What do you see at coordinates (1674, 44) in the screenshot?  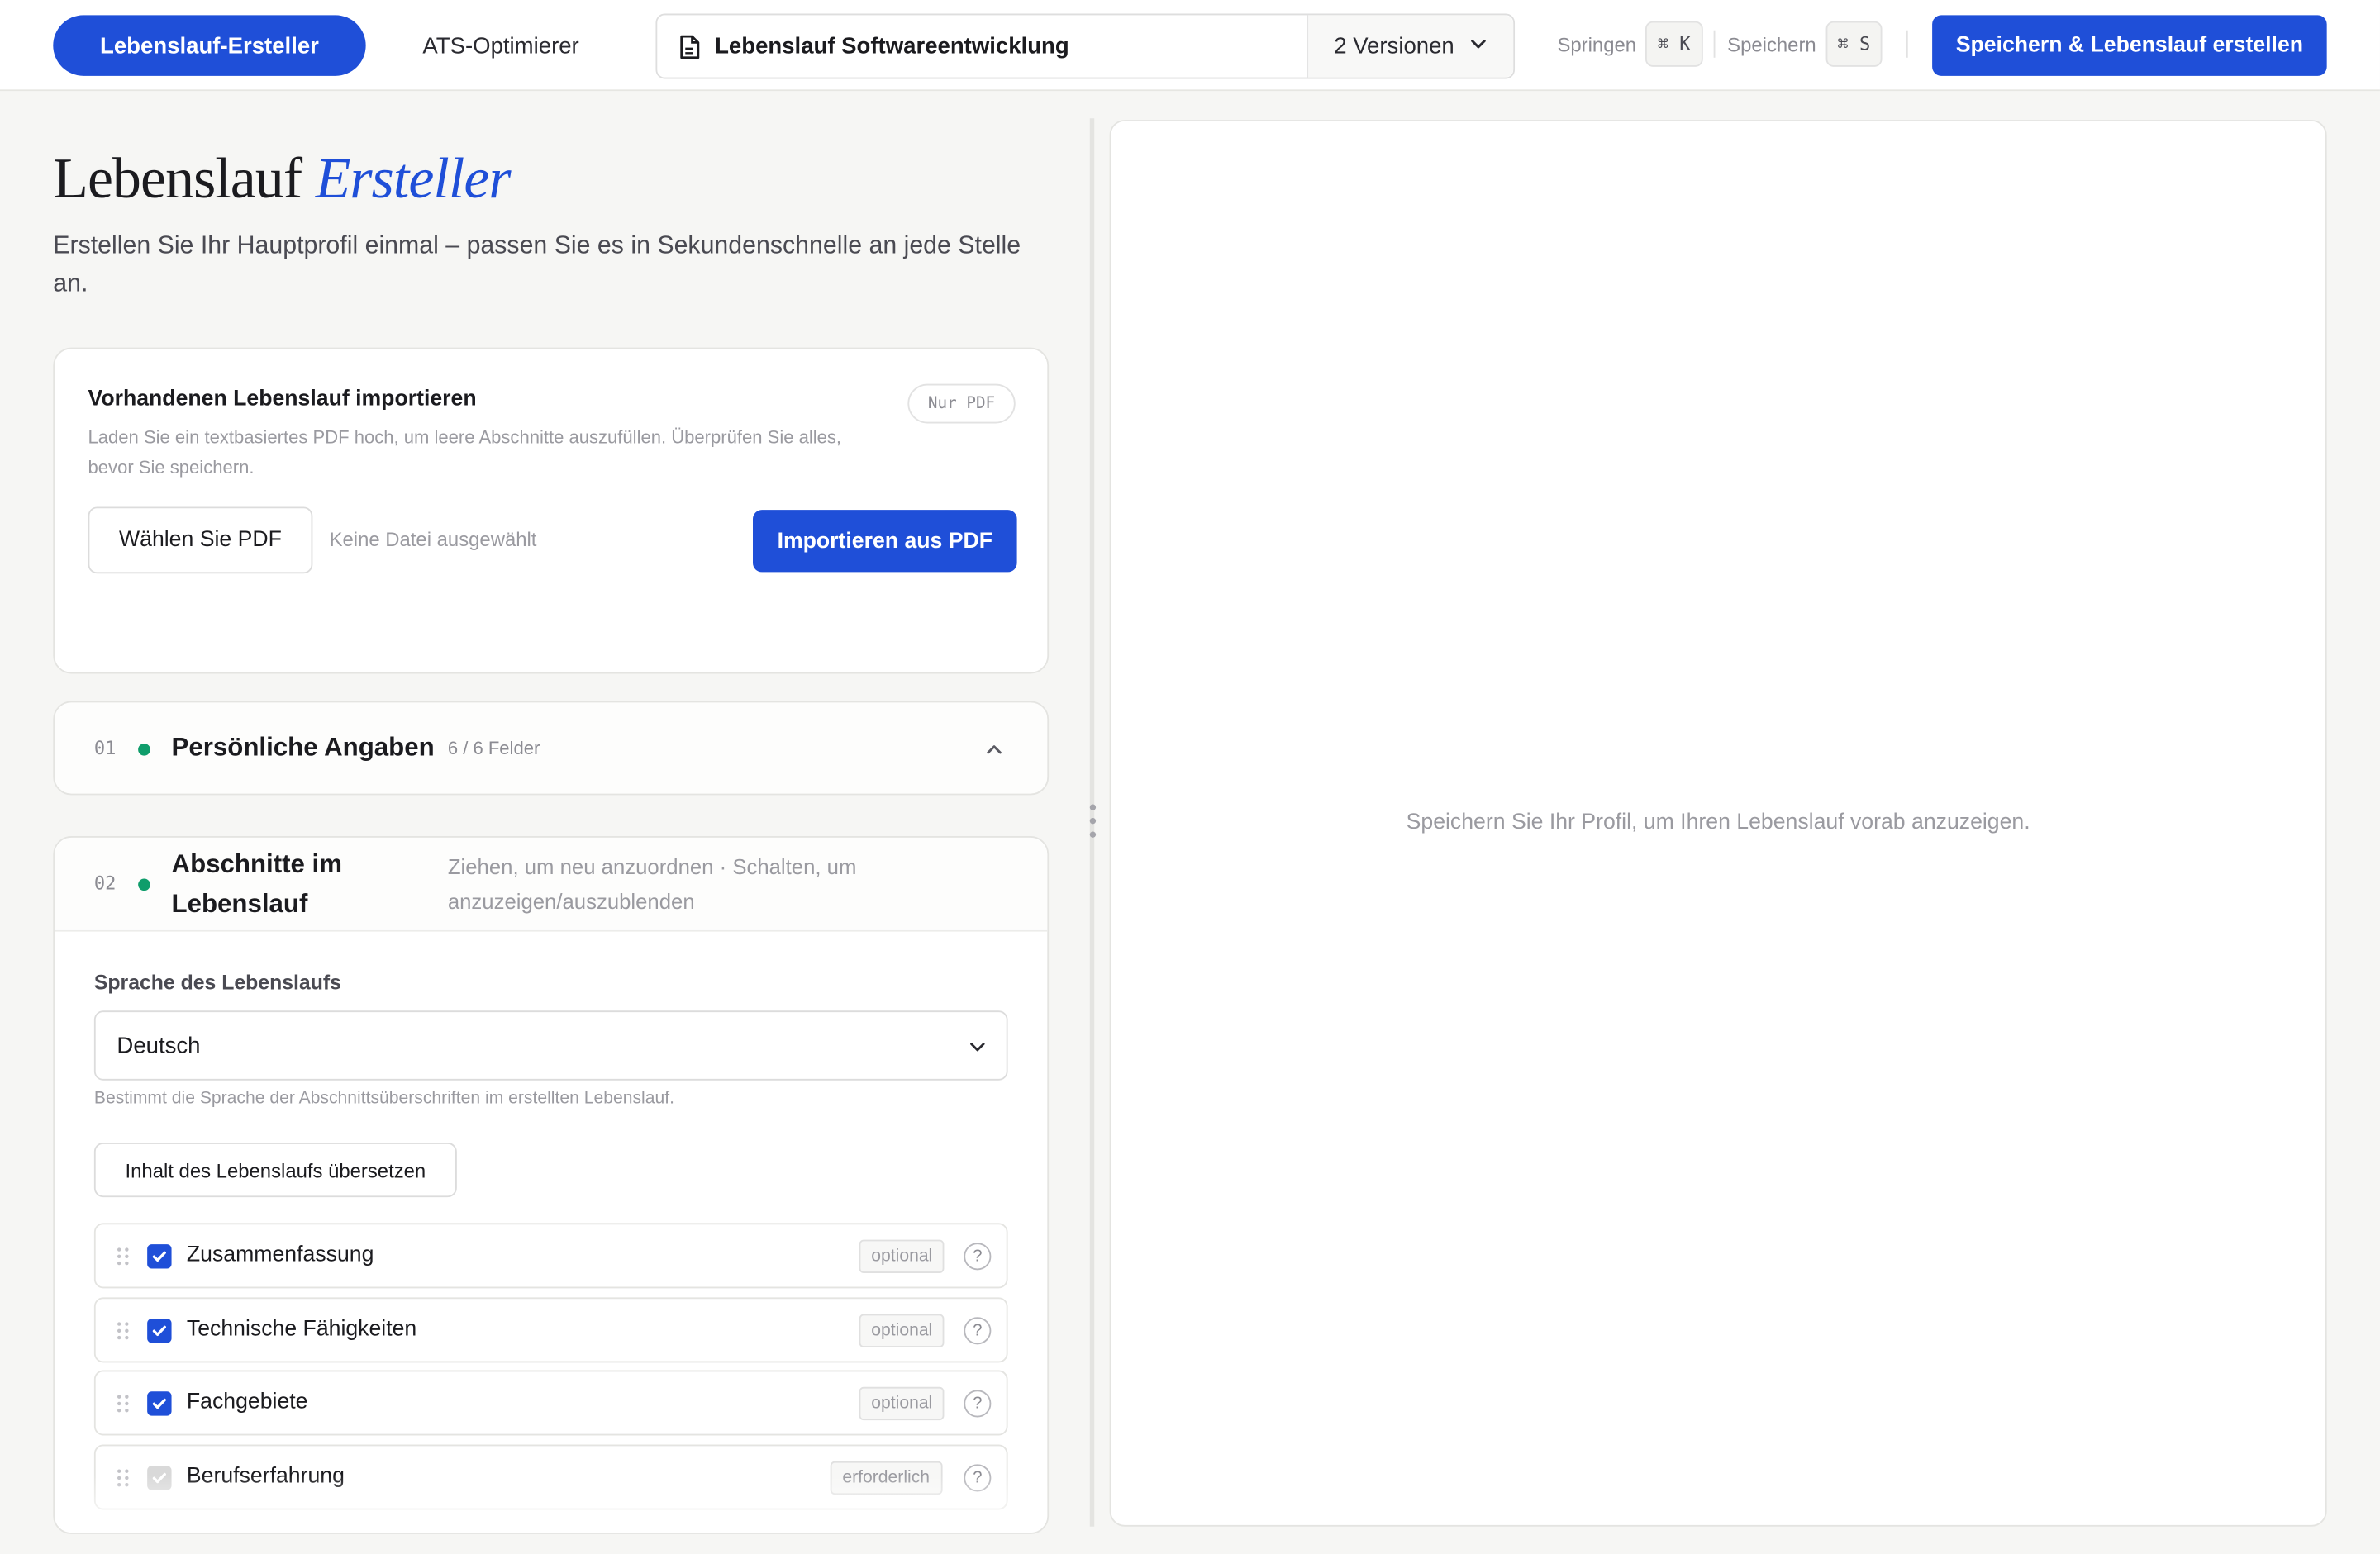 I see `shortcut-jump-key: ⌘ K` at bounding box center [1674, 44].